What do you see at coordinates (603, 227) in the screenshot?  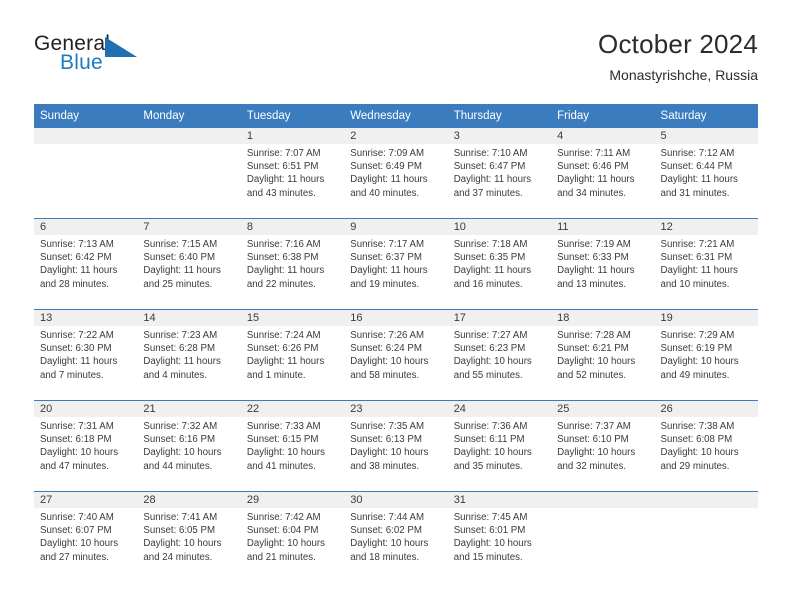 I see `day-number: 11` at bounding box center [603, 227].